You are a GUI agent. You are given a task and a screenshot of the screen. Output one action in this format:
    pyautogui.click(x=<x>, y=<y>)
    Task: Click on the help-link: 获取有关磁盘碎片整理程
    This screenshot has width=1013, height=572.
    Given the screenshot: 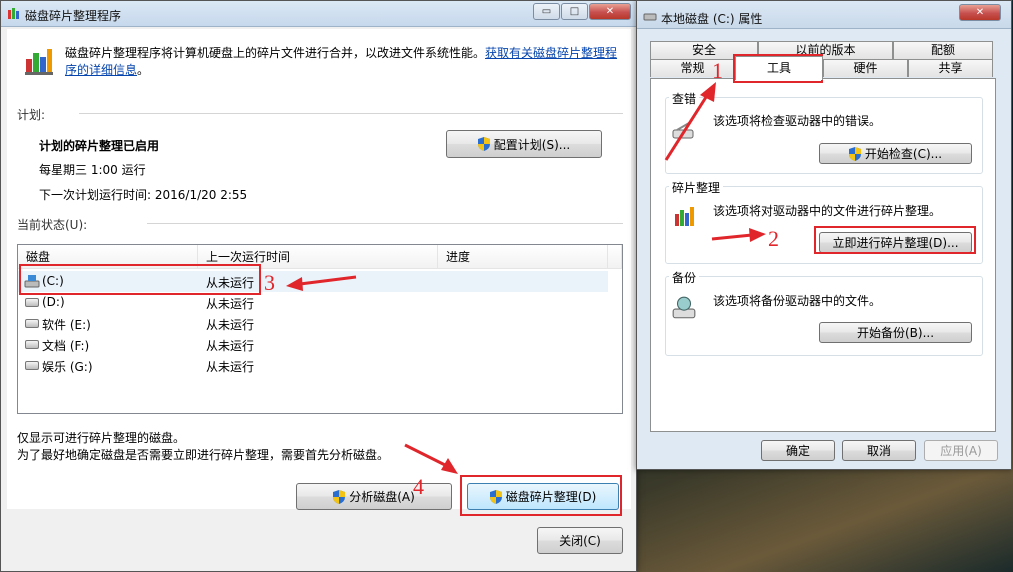 What is the action you would take?
    pyautogui.click(x=551, y=53)
    